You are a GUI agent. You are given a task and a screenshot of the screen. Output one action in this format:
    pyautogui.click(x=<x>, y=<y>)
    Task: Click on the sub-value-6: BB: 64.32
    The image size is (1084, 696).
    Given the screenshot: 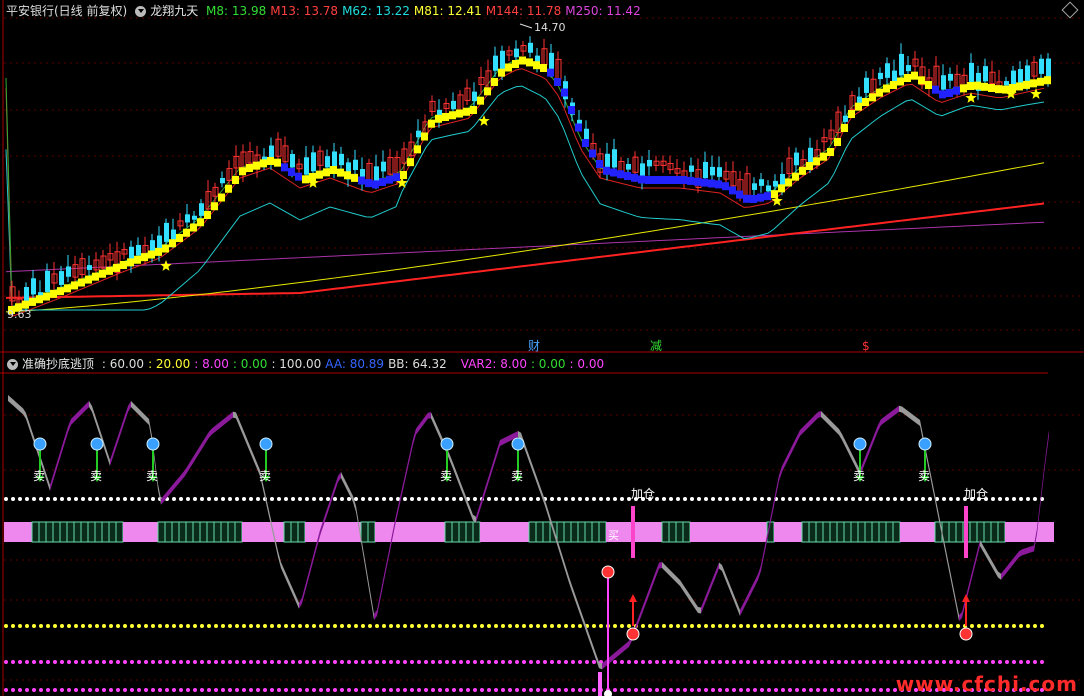 What is the action you would take?
    pyautogui.click(x=417, y=364)
    